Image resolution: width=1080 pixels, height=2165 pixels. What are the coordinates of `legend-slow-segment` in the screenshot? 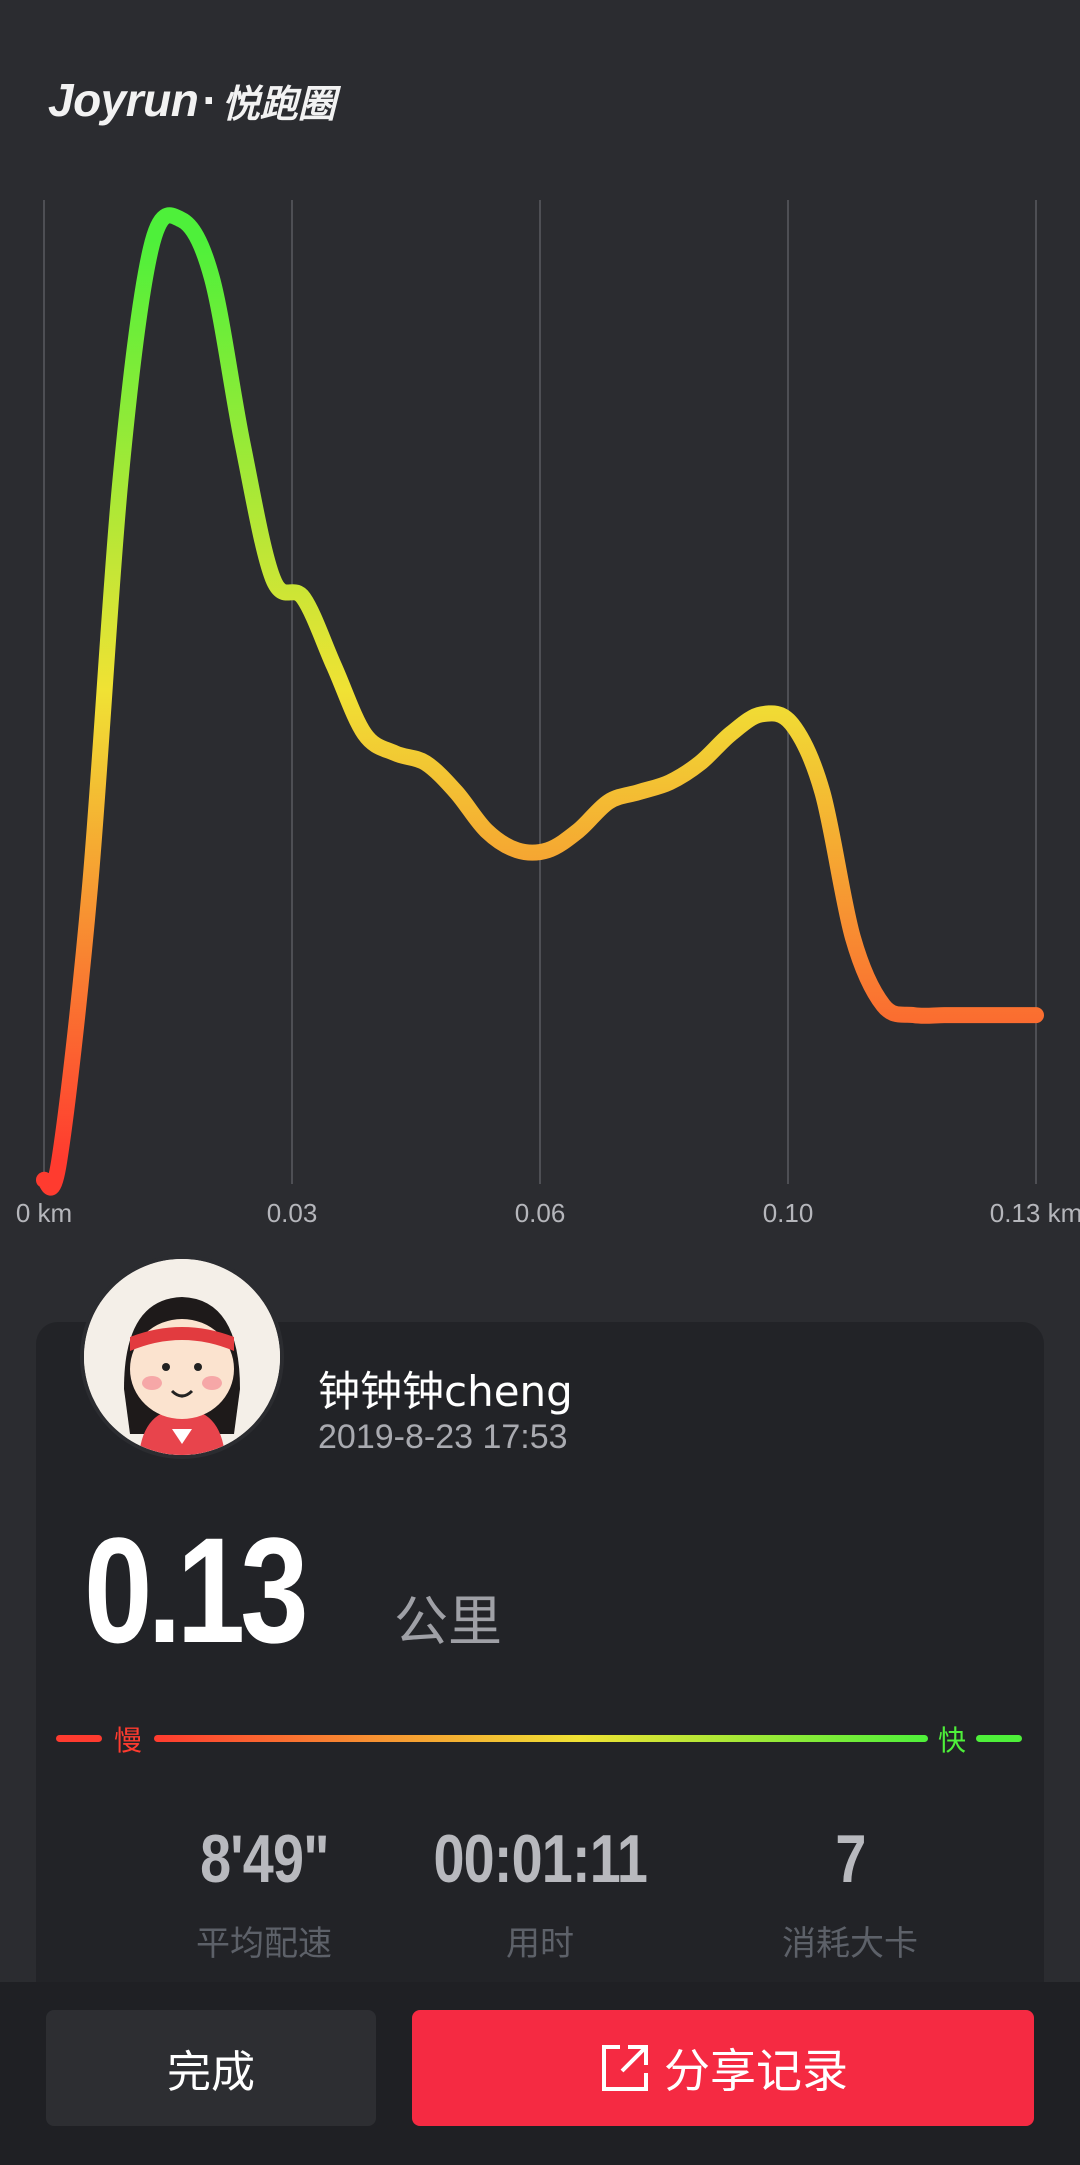 It's located at (79, 1738).